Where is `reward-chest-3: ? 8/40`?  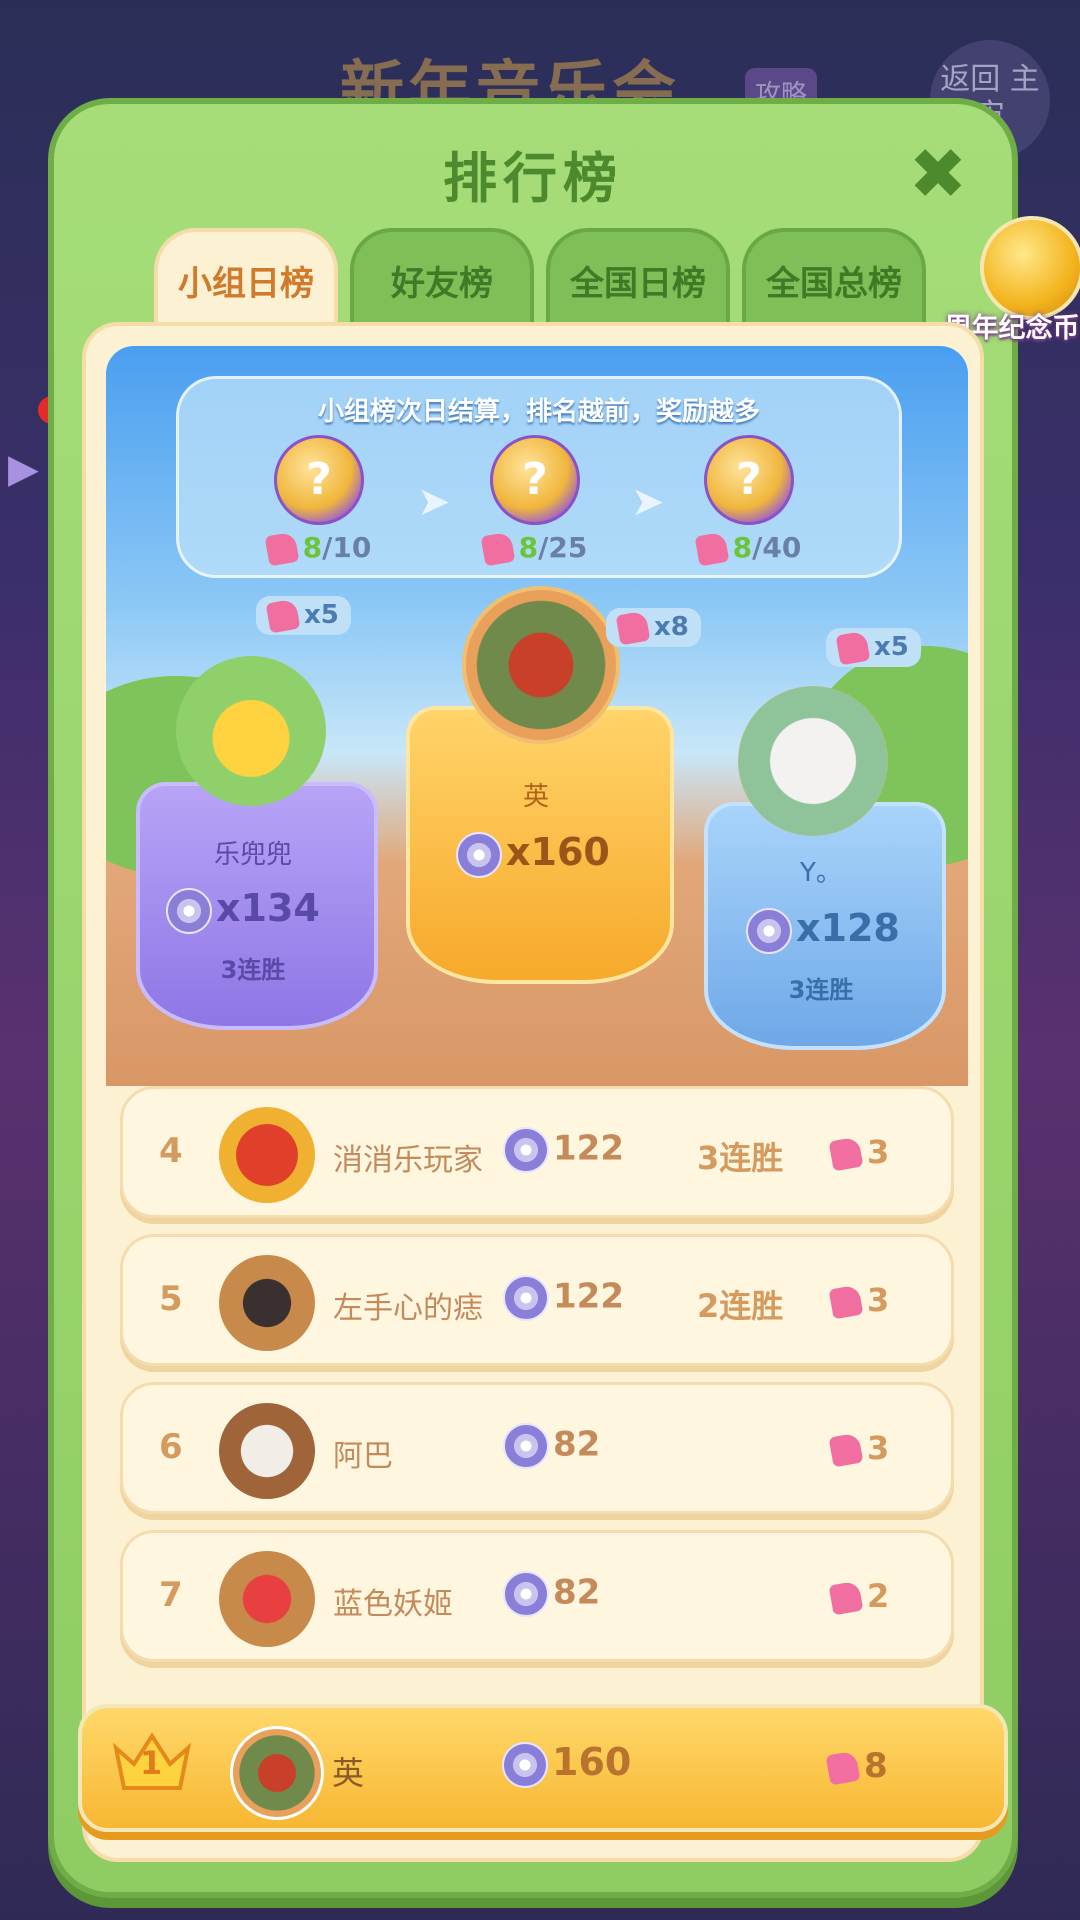
reward-chest-3: ? 8/40 is located at coordinates (749, 501).